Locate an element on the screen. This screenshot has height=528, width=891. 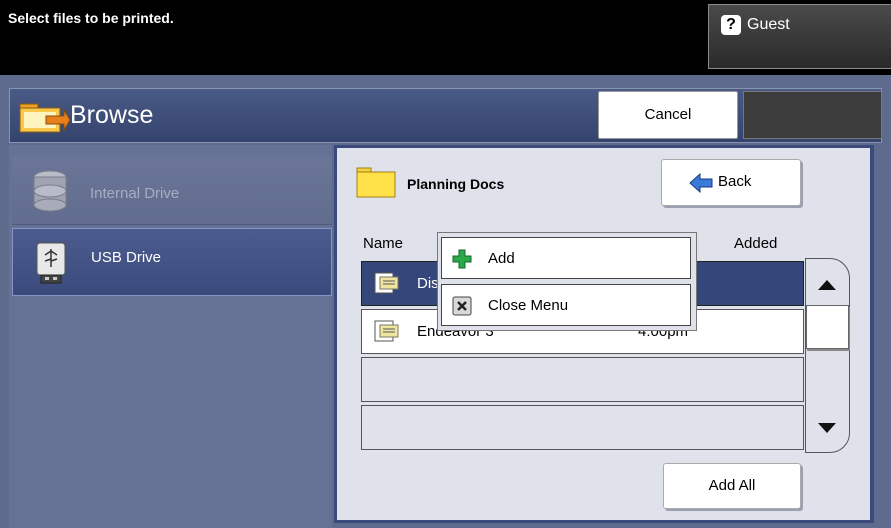
drive-label-usb: USB Drive is located at coordinates (126, 257).